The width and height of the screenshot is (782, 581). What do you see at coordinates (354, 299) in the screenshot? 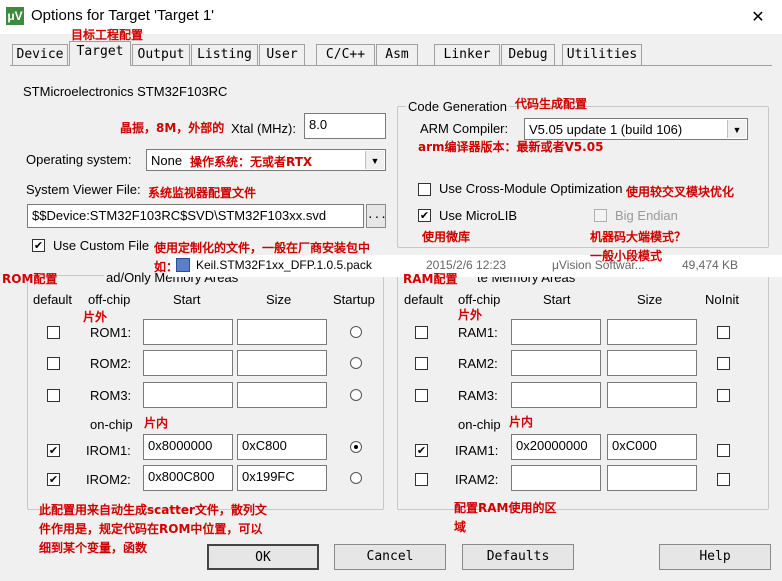
I see `rom-header-startup: Startup` at bounding box center [354, 299].